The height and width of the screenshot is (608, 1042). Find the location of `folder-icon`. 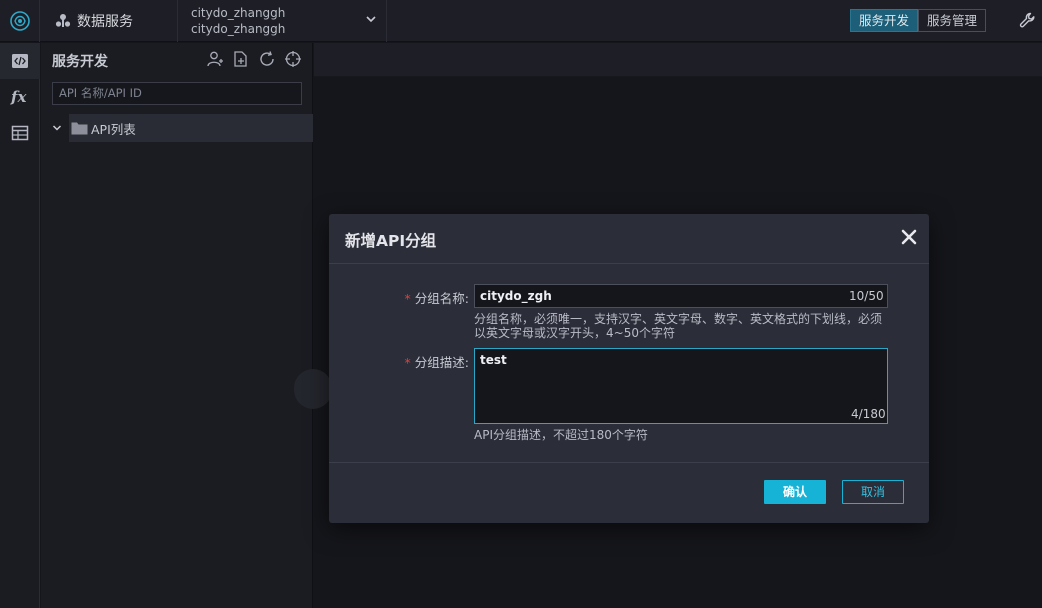

folder-icon is located at coordinates (79, 128).